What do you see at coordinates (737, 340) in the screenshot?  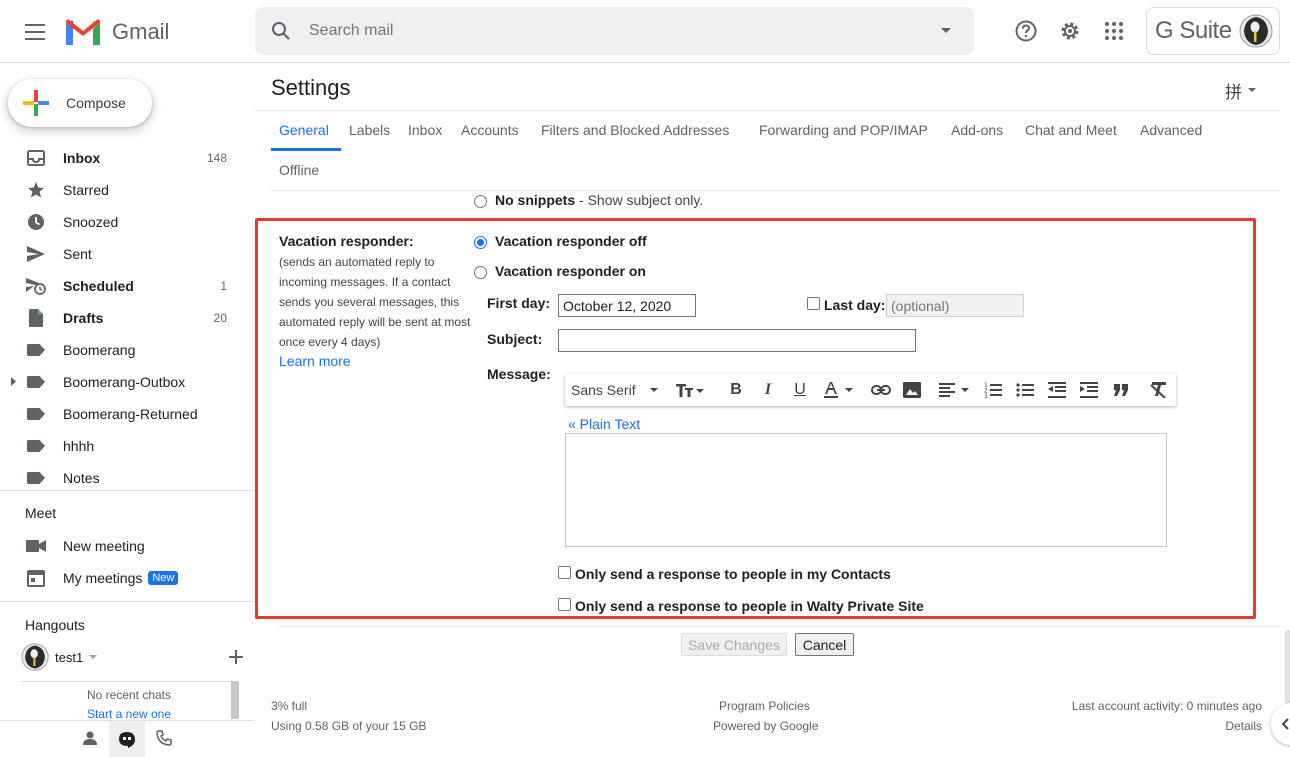 I see `subject-input` at bounding box center [737, 340].